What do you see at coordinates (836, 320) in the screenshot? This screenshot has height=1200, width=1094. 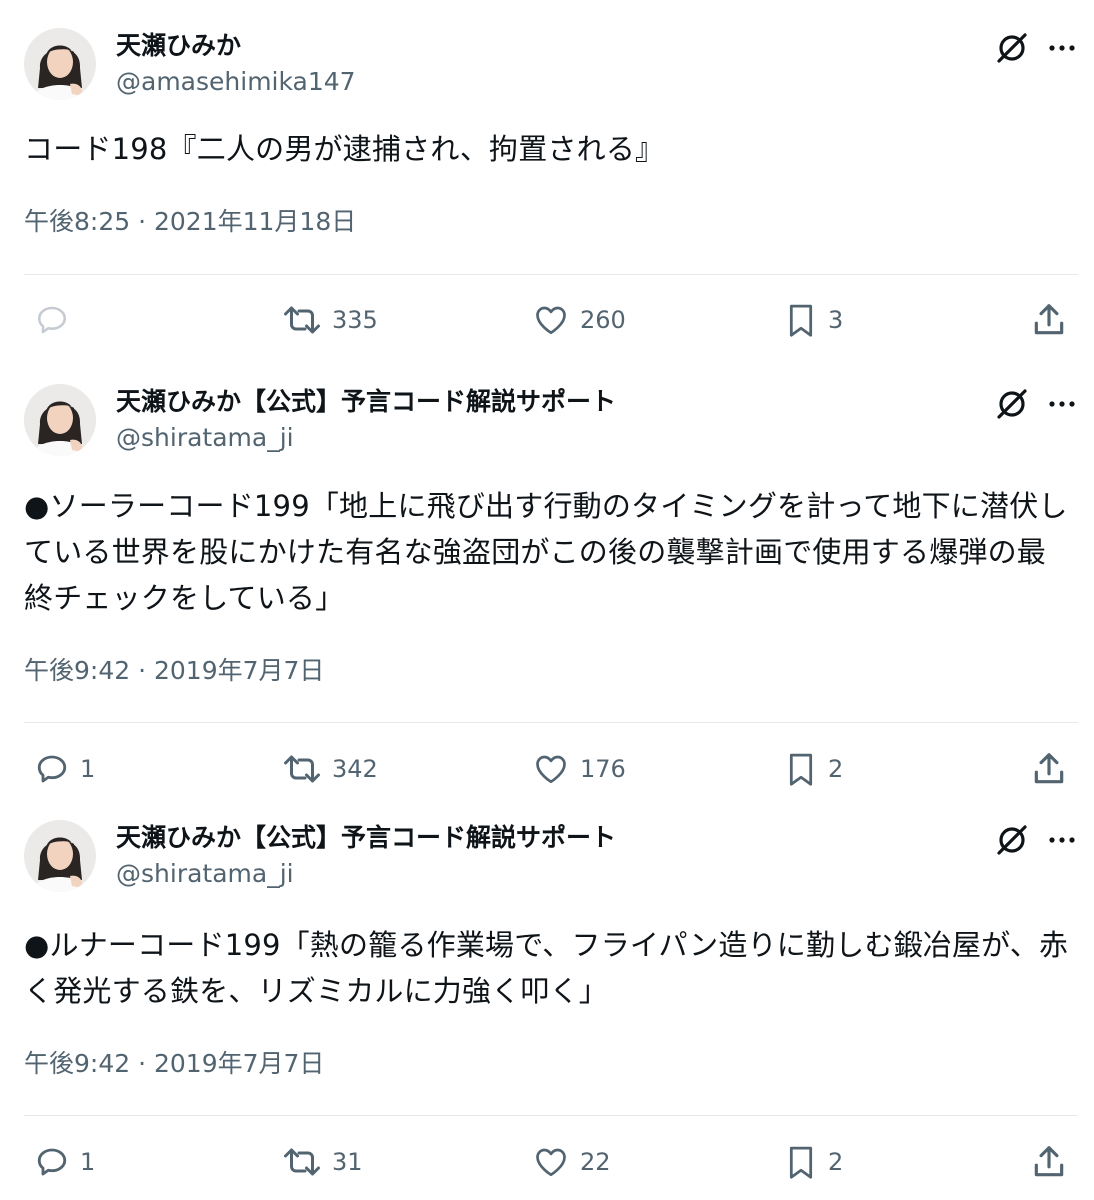 I see `bookmark-count: 3` at bounding box center [836, 320].